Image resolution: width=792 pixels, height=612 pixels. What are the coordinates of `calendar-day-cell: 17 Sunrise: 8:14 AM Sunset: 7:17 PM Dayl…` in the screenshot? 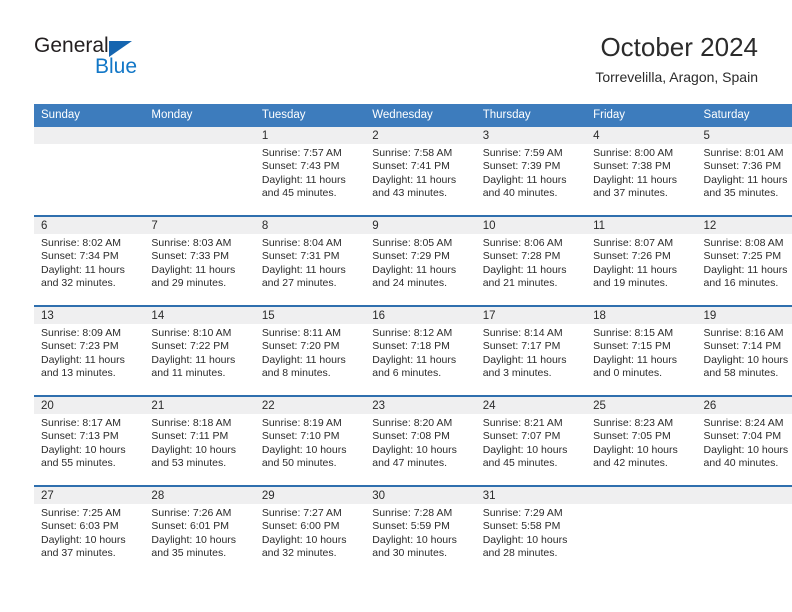 It's located at (531, 350).